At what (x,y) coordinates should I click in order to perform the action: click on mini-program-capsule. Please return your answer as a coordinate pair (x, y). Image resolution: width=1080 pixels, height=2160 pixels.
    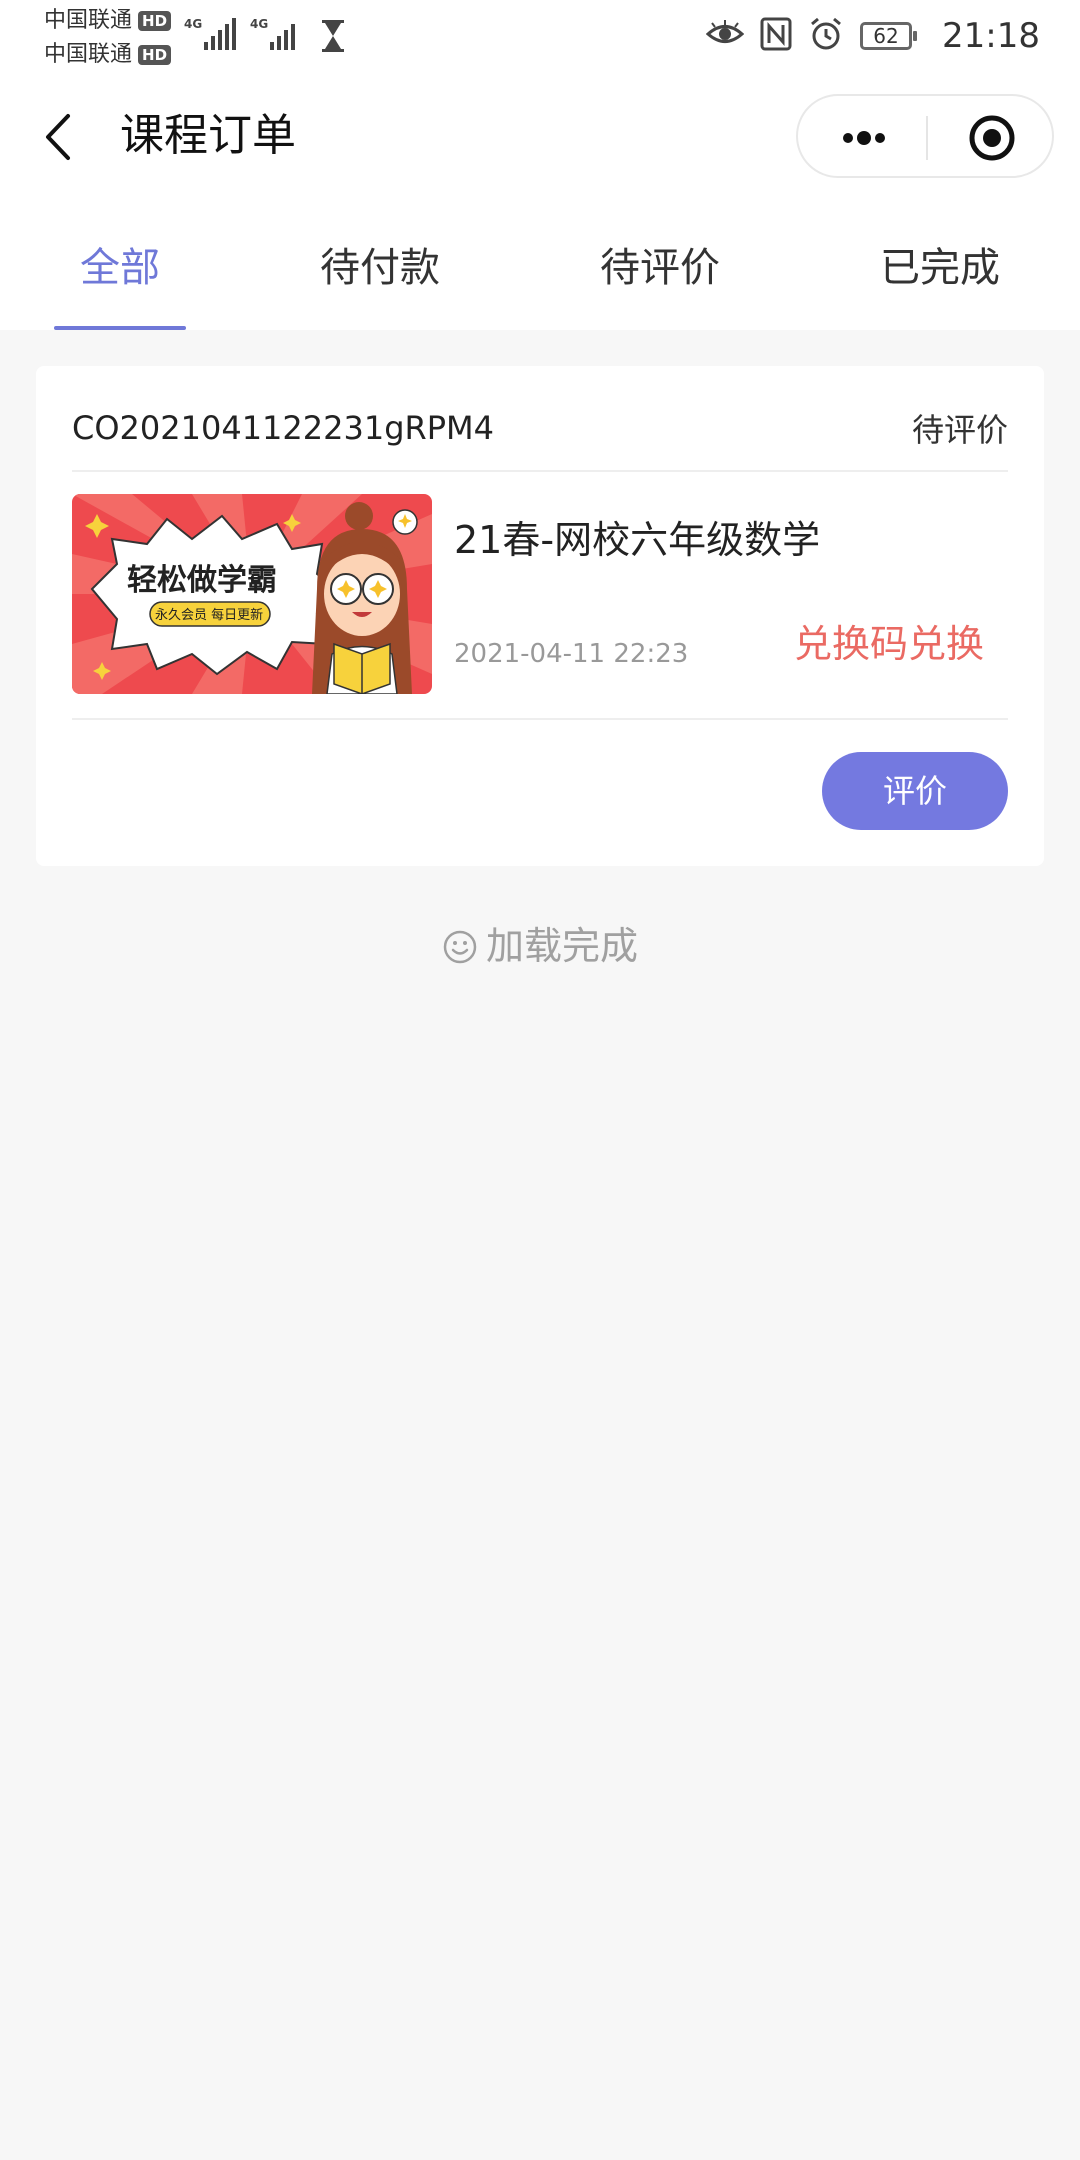
    Looking at the image, I should click on (925, 136).